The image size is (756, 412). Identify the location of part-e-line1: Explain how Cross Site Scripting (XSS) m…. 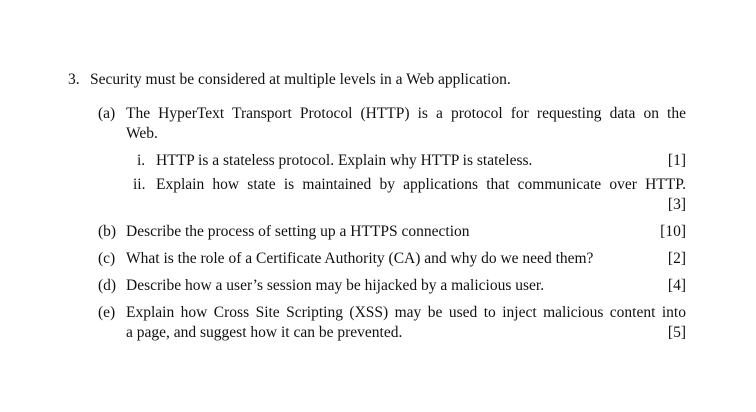
(406, 312).